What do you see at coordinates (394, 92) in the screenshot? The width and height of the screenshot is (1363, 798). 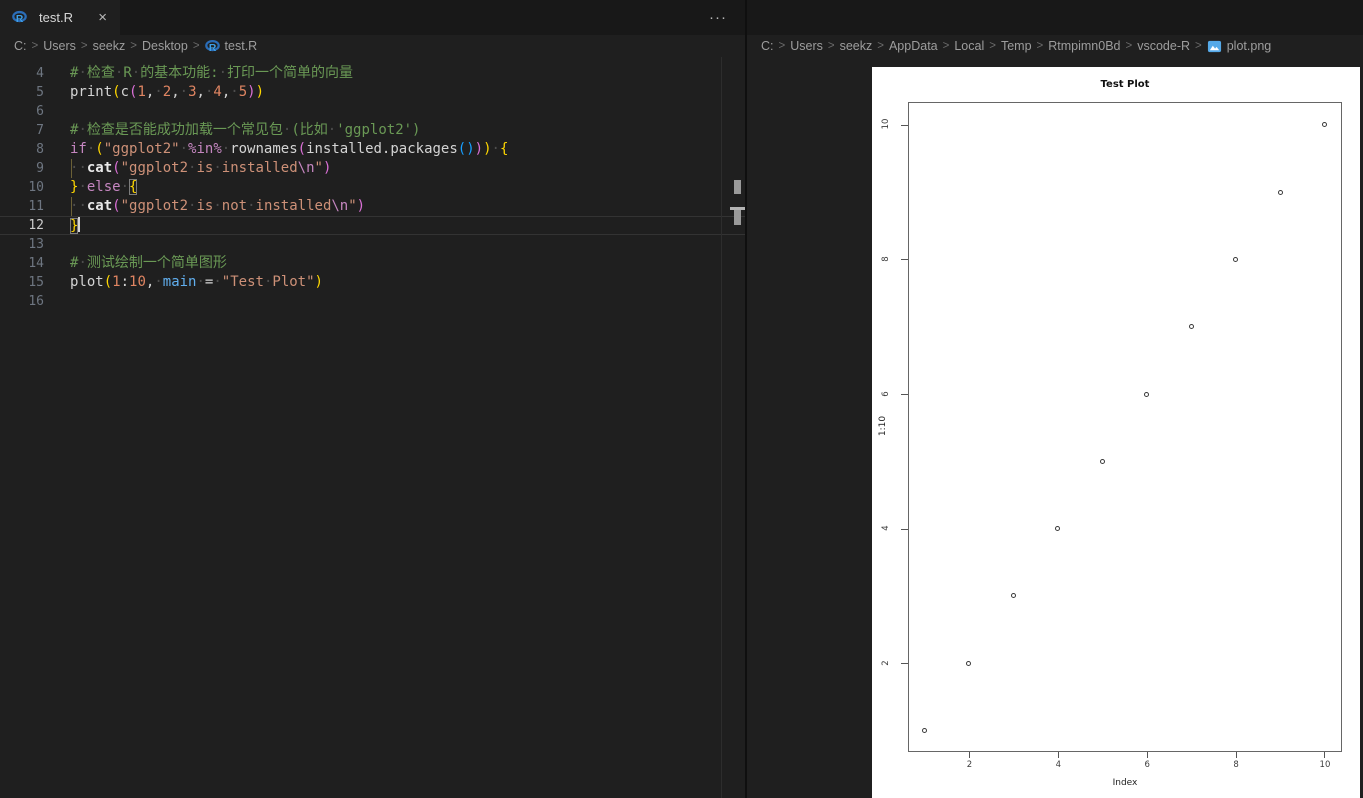 I see `code-text: print(c(1,·2,·3,·4,·5))` at bounding box center [394, 92].